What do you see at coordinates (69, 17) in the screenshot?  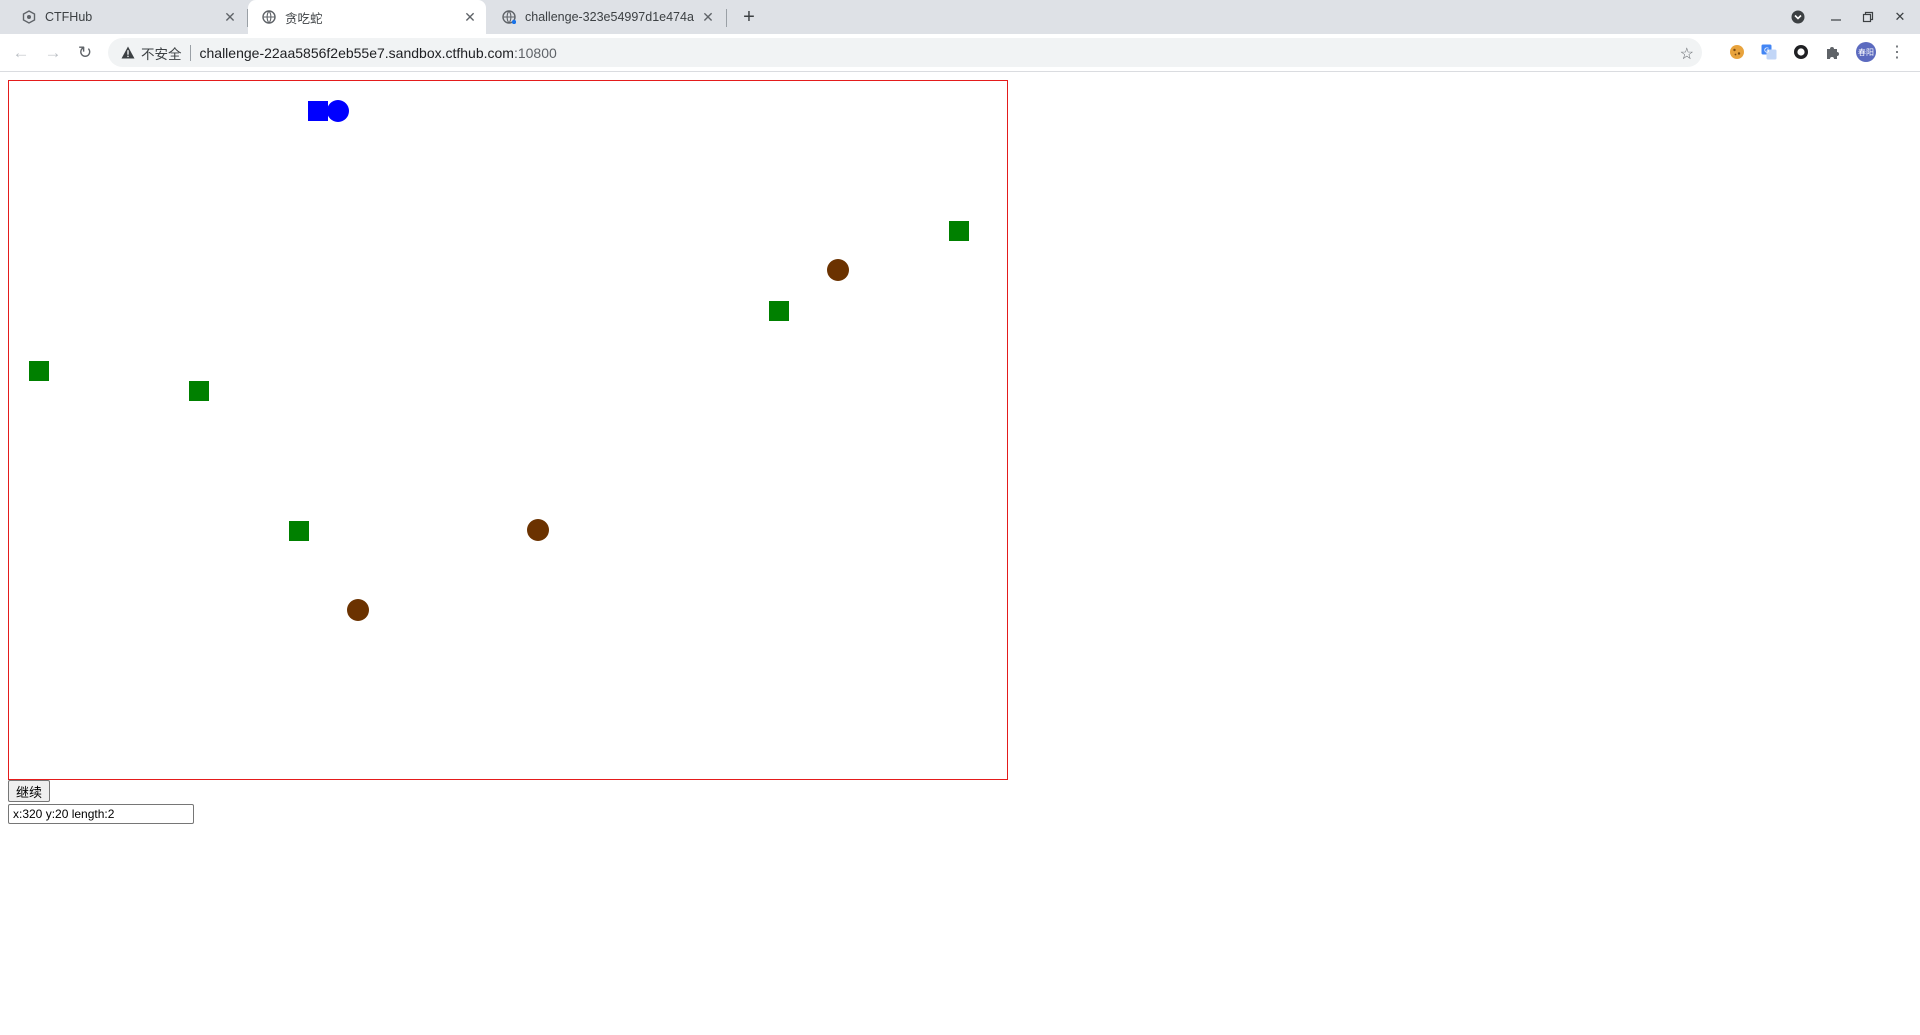 I see `tab-title: CTFHub` at bounding box center [69, 17].